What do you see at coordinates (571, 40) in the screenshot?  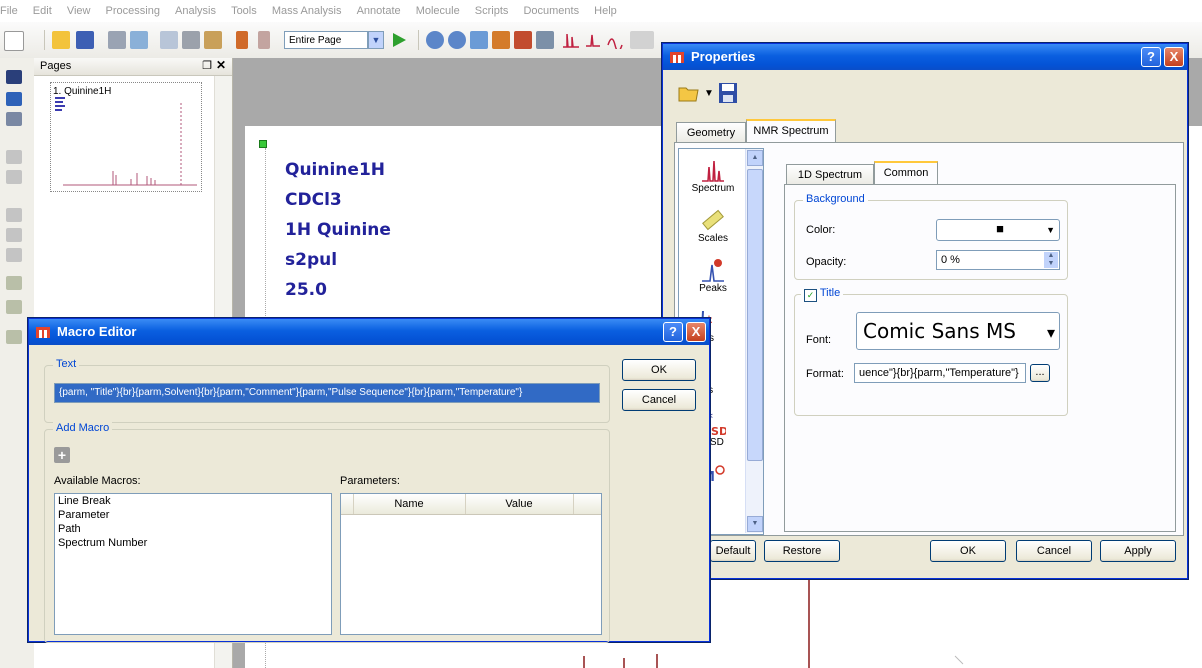 I see `spectrum-peaks-icon` at bounding box center [571, 40].